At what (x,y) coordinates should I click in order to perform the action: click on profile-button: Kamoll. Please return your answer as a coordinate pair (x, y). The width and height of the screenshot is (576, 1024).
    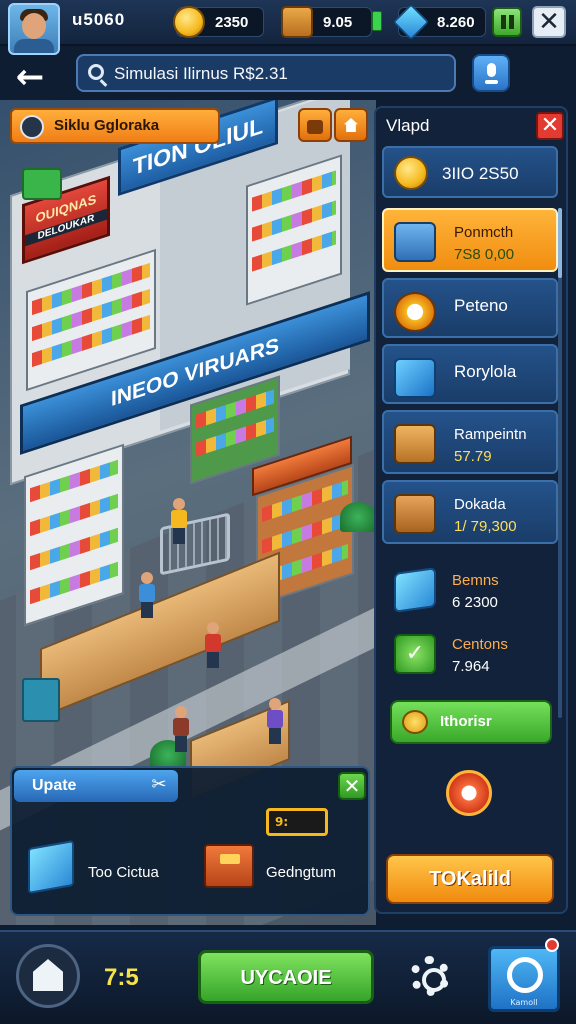
    Looking at the image, I should click on (524, 979).